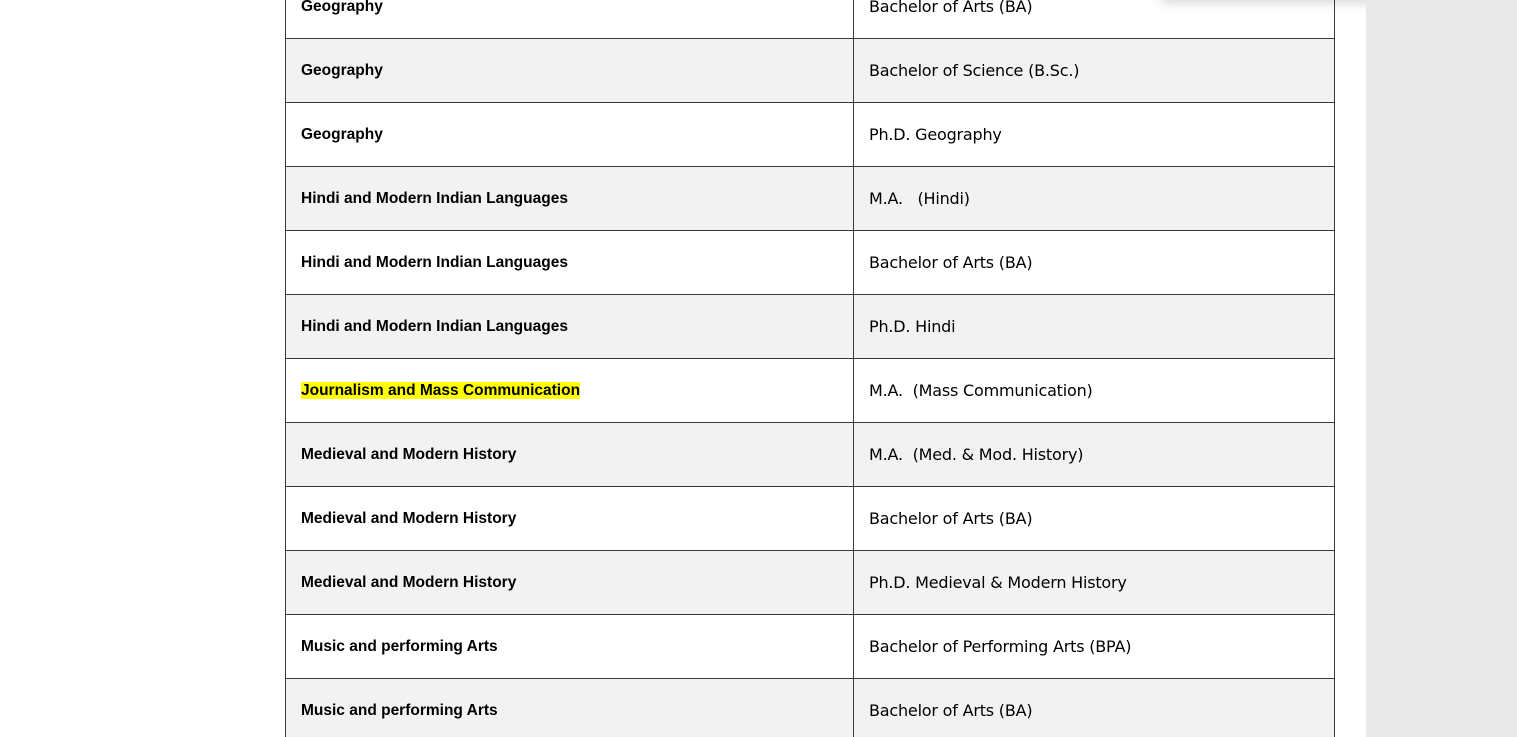  I want to click on table-row: Geography Ph.D. Geography, so click(810, 134).